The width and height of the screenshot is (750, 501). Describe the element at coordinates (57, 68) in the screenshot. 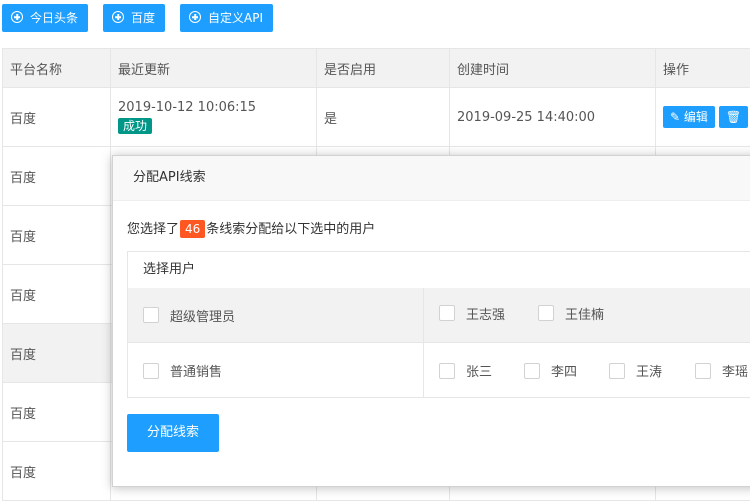

I see `header-platform: 平台名称` at that location.